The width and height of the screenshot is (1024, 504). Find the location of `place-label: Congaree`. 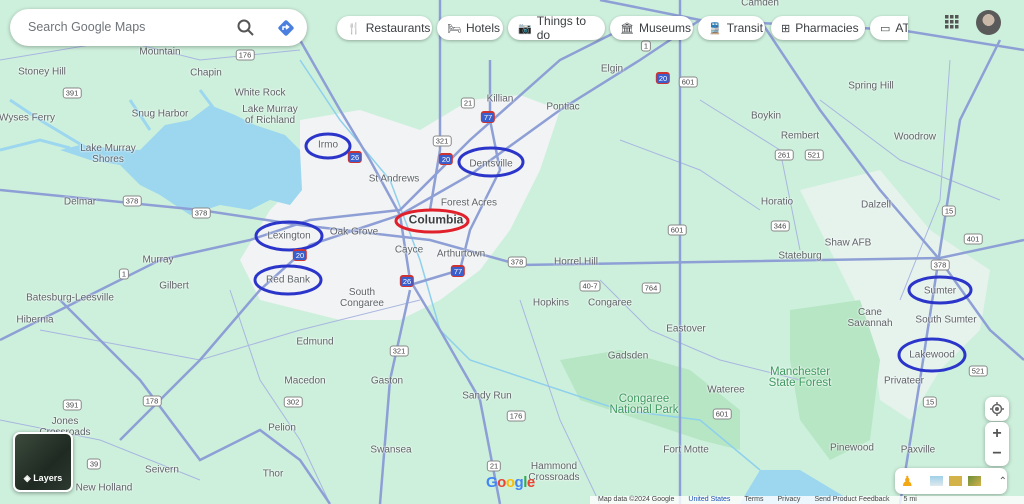

place-label: Congaree is located at coordinates (610, 303).